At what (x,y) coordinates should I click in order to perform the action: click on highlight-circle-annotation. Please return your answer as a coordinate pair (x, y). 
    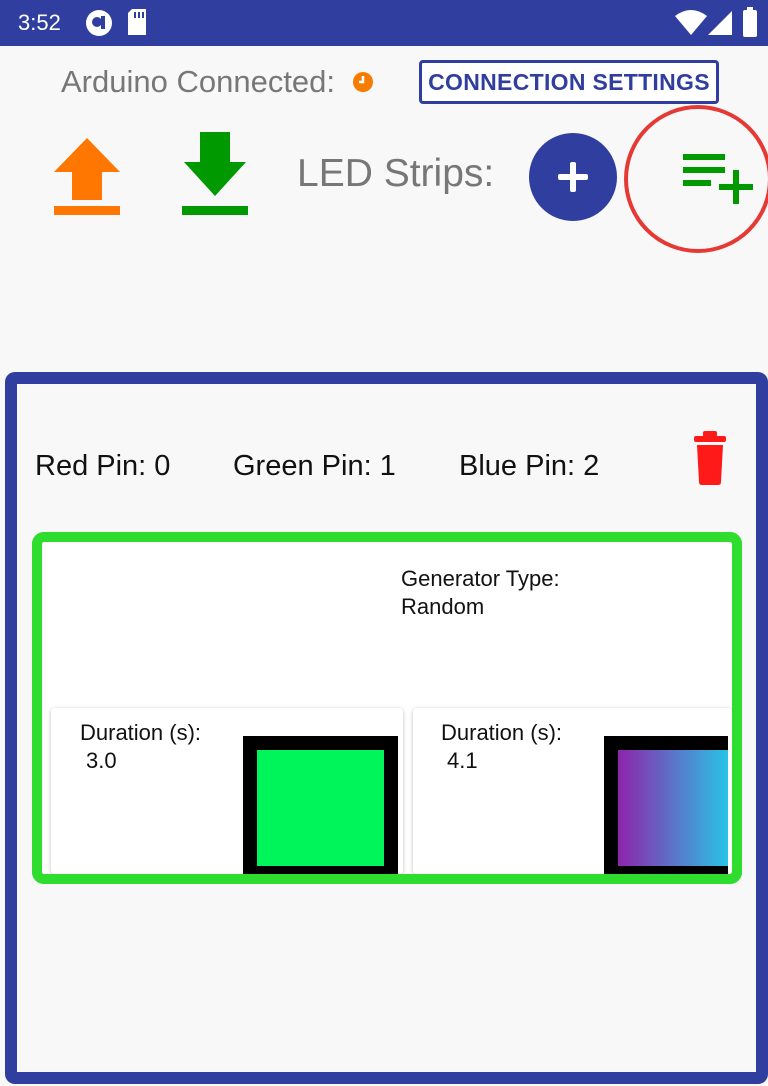
    Looking at the image, I should click on (696, 179).